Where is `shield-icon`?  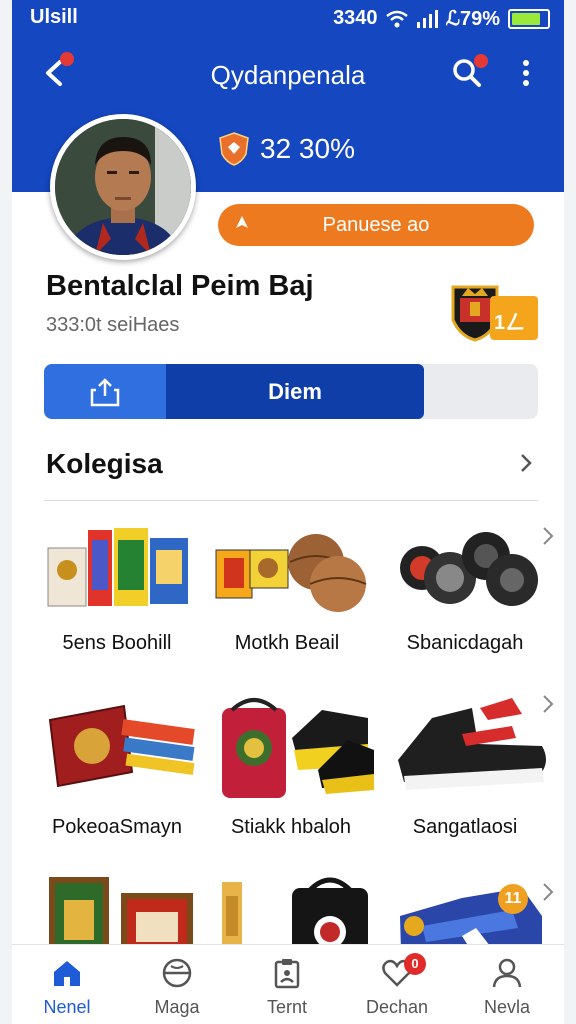
shield-icon is located at coordinates (234, 149).